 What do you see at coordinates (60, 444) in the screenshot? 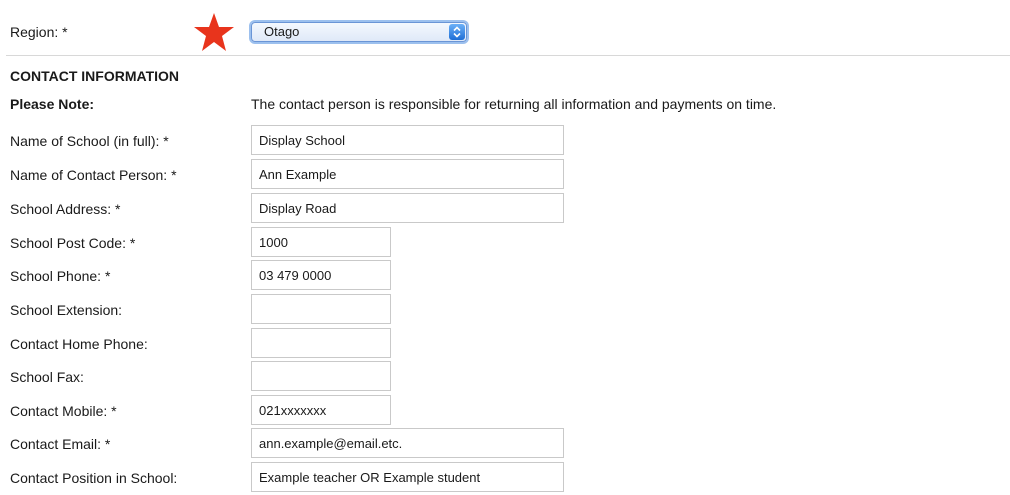
I see `field-label: Contact Email: *` at bounding box center [60, 444].